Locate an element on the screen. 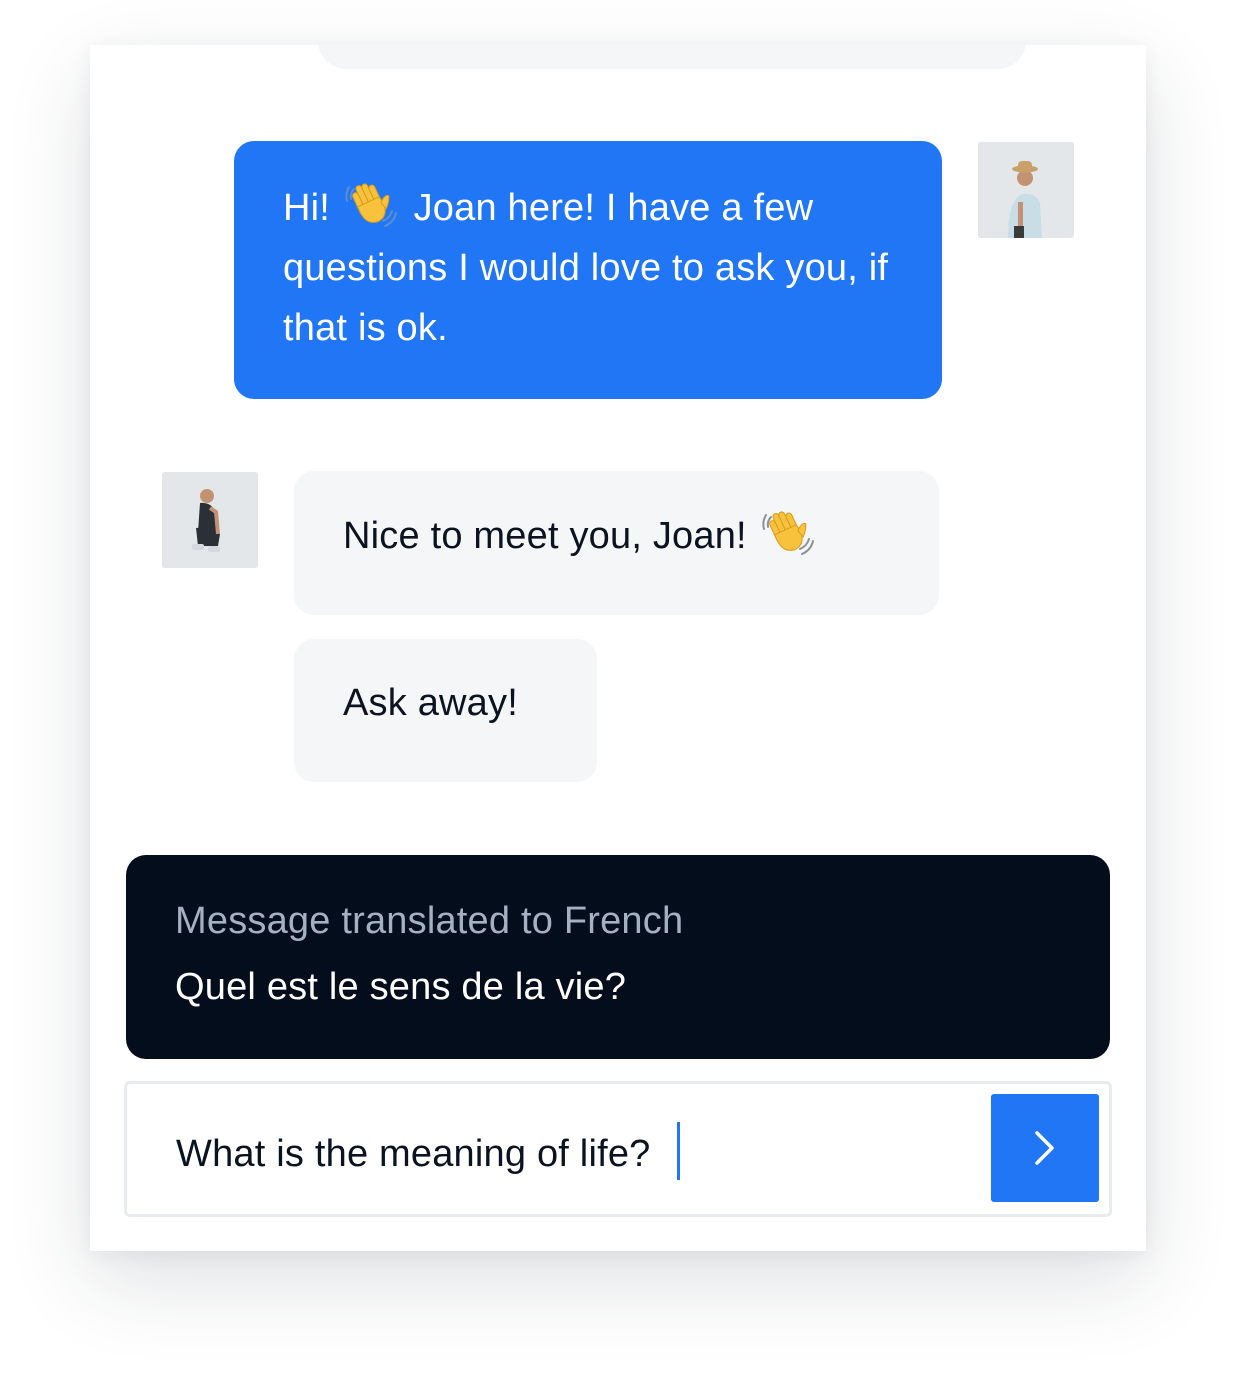 This screenshot has height=1386, width=1236. incoming-message: Ask away! is located at coordinates (445, 710).